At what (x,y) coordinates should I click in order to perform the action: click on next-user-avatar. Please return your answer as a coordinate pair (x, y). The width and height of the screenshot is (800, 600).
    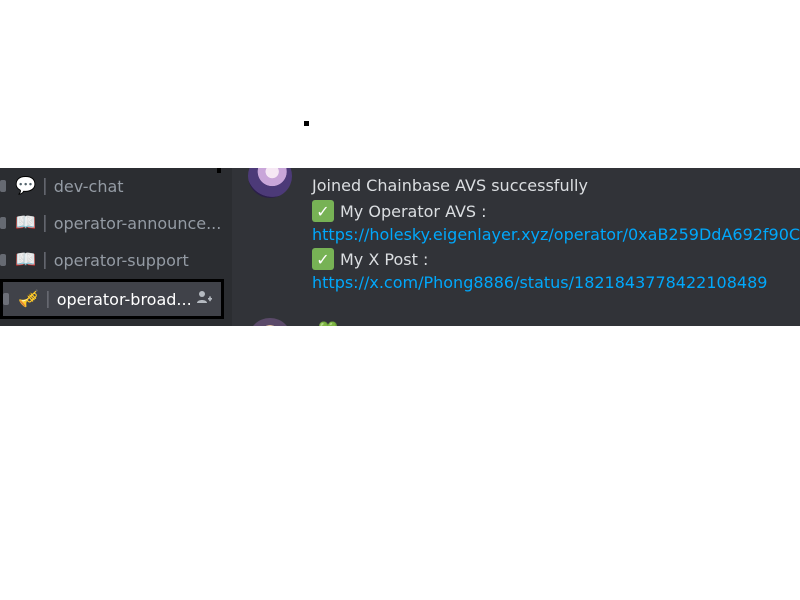
    Looking at the image, I should click on (270, 322).